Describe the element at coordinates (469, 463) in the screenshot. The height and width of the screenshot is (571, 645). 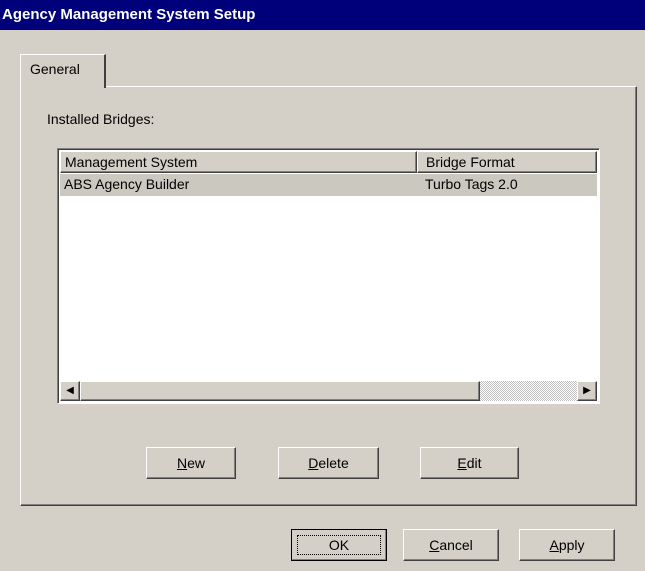
I see `edit-button: Edit` at that location.